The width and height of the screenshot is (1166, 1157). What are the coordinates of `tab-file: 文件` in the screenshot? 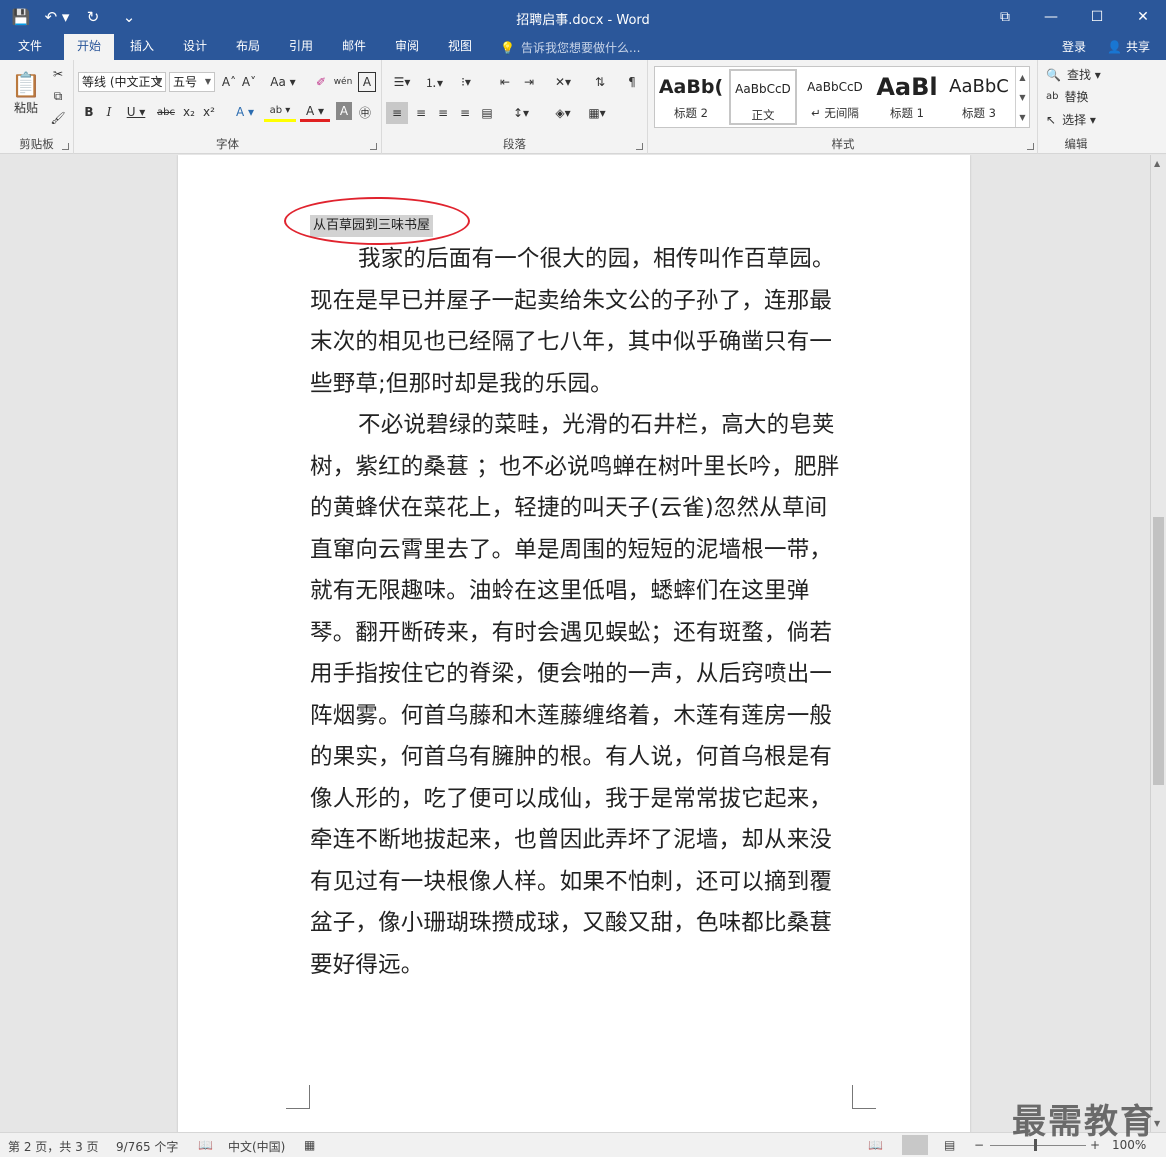 It's located at (30, 47).